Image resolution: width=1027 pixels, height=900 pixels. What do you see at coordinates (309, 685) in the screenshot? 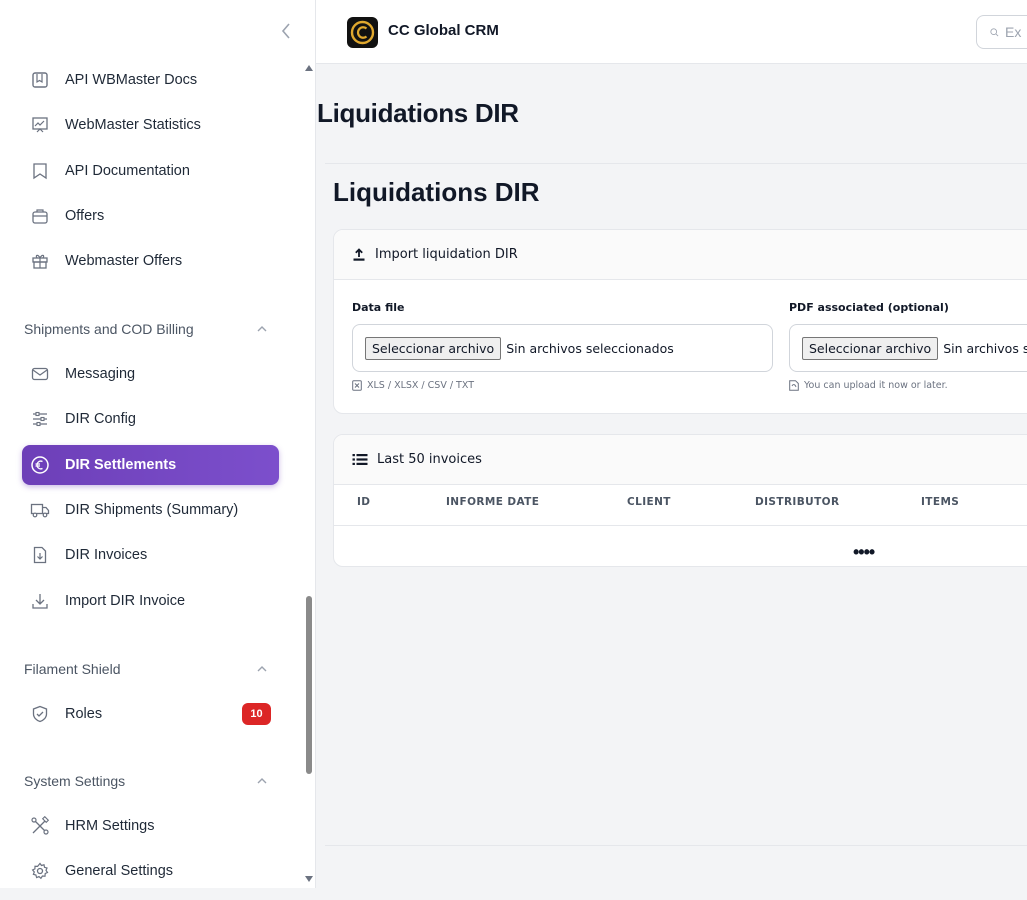
I see `scrollbar-thumb` at bounding box center [309, 685].